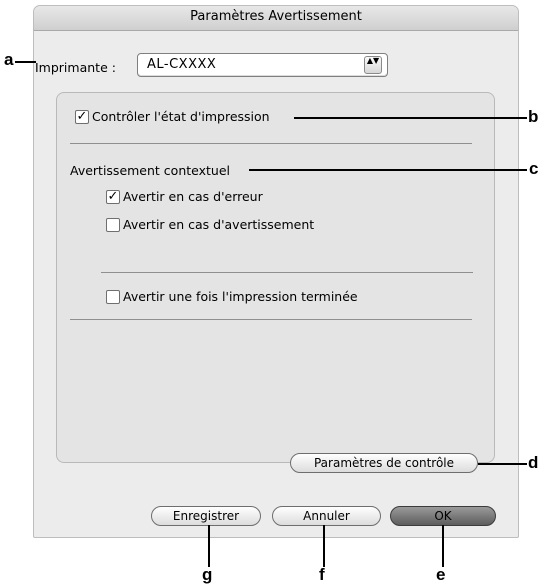 The image size is (545, 588). What do you see at coordinates (113, 197) in the screenshot?
I see `error-notice-checkbox: ✓` at bounding box center [113, 197].